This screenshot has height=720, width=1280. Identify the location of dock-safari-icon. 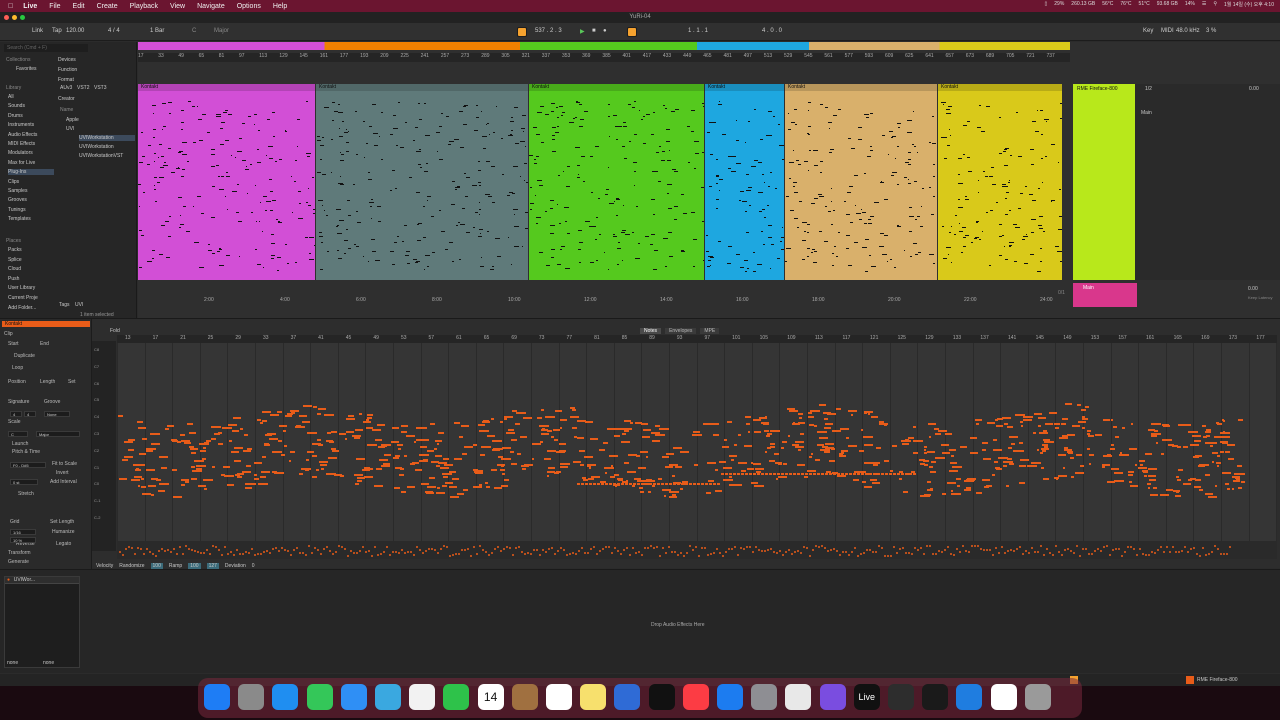
(285, 697).